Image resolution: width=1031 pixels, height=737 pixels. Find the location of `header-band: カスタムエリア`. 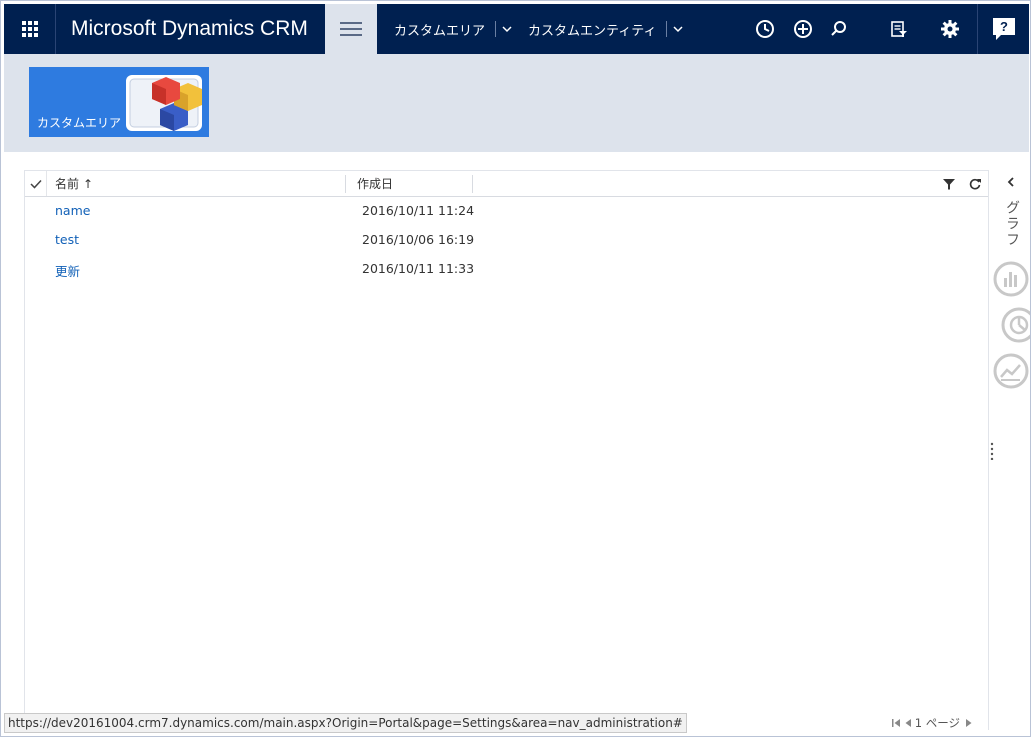

header-band: カスタムエリア is located at coordinates (516, 103).